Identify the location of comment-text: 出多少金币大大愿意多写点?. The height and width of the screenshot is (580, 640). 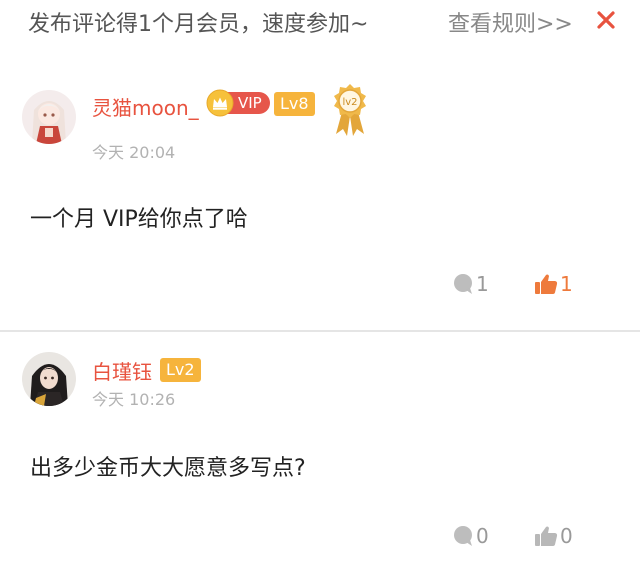
(168, 468).